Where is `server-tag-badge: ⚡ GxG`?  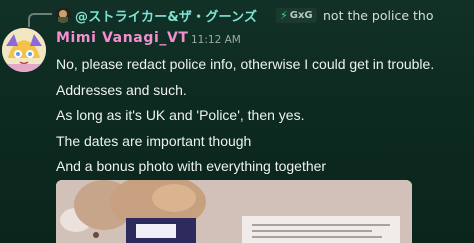 server-tag-badge: ⚡ GxG is located at coordinates (296, 15).